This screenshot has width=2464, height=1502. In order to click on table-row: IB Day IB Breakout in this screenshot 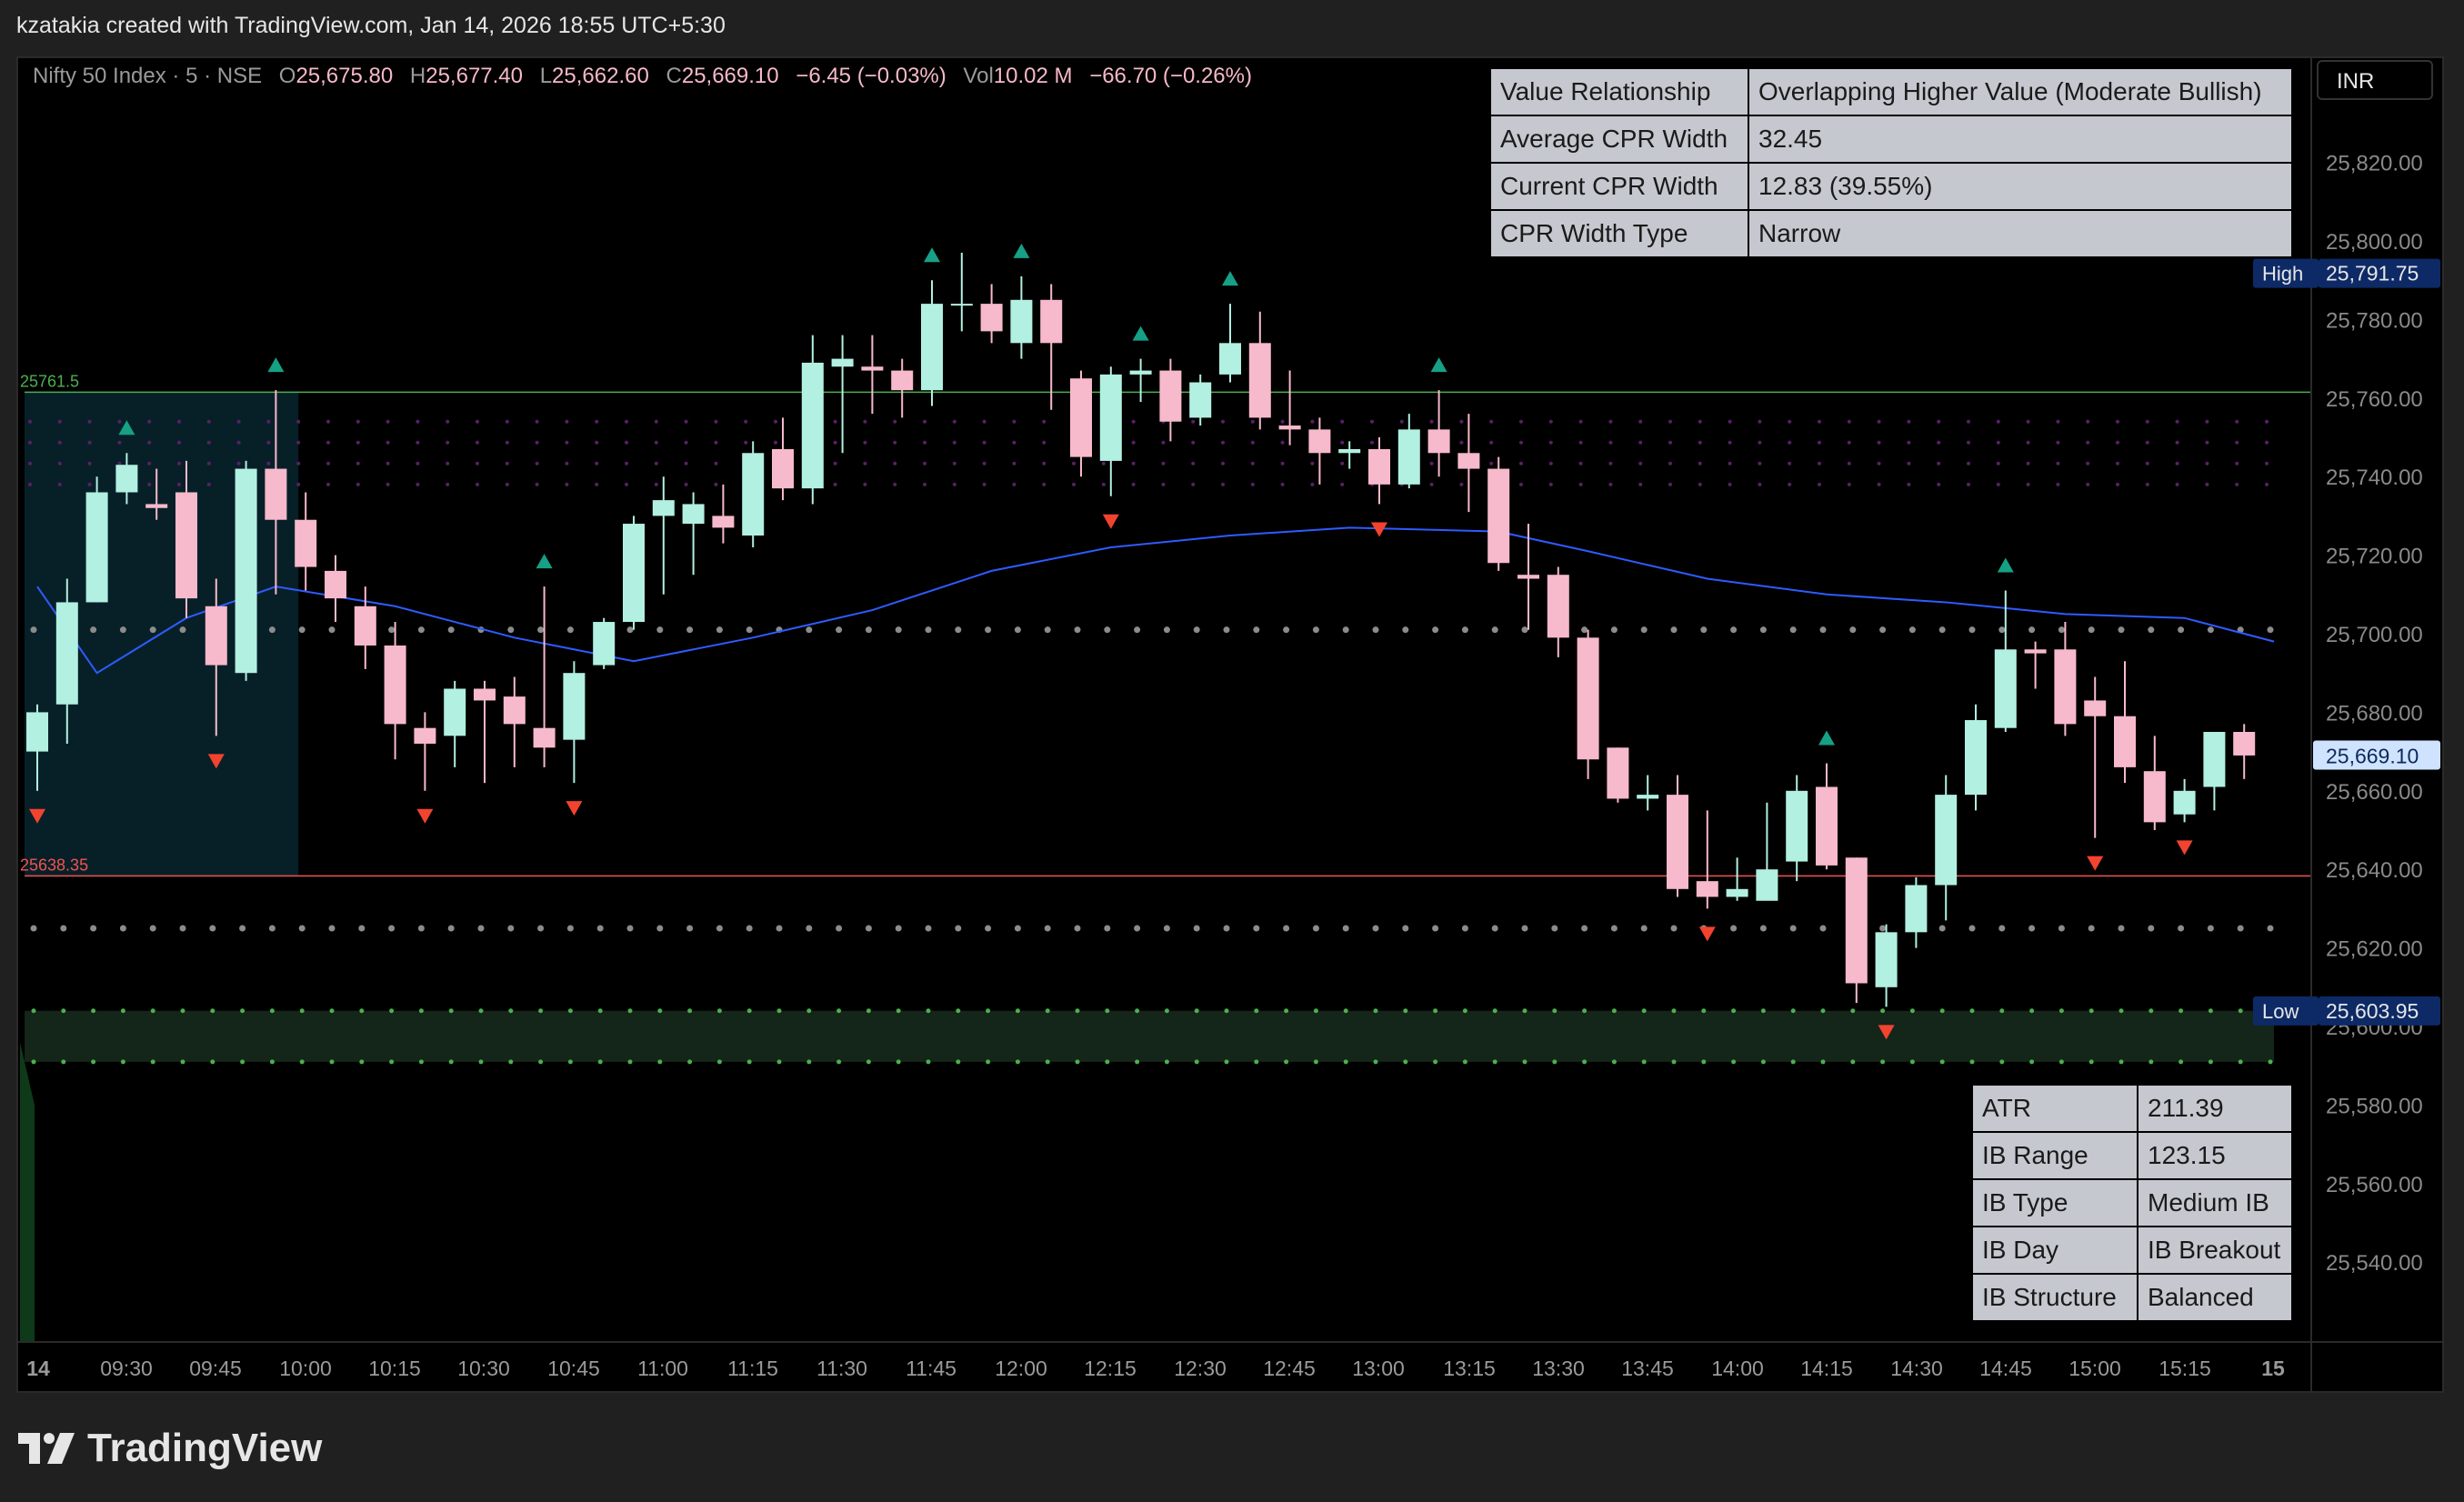, I will do `click(2132, 1250)`.